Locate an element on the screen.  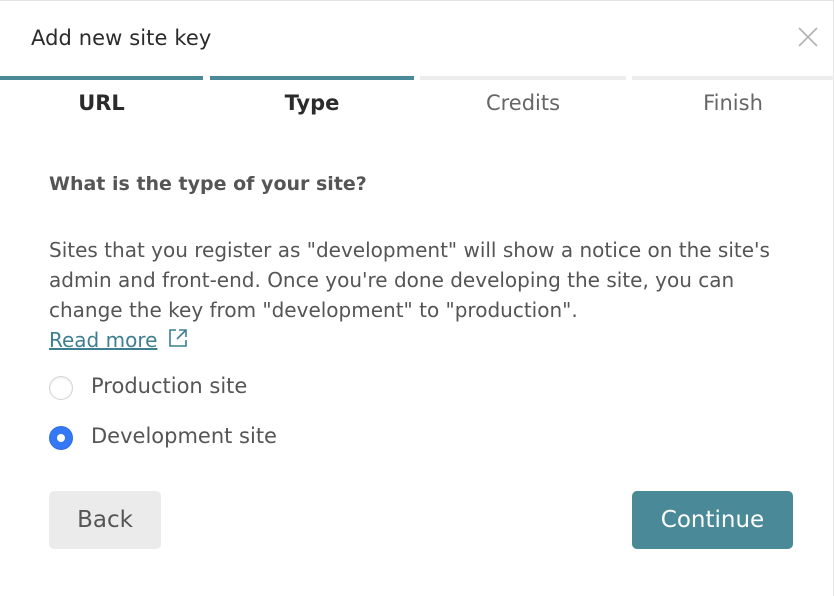
production-radio is located at coordinates (61, 388).